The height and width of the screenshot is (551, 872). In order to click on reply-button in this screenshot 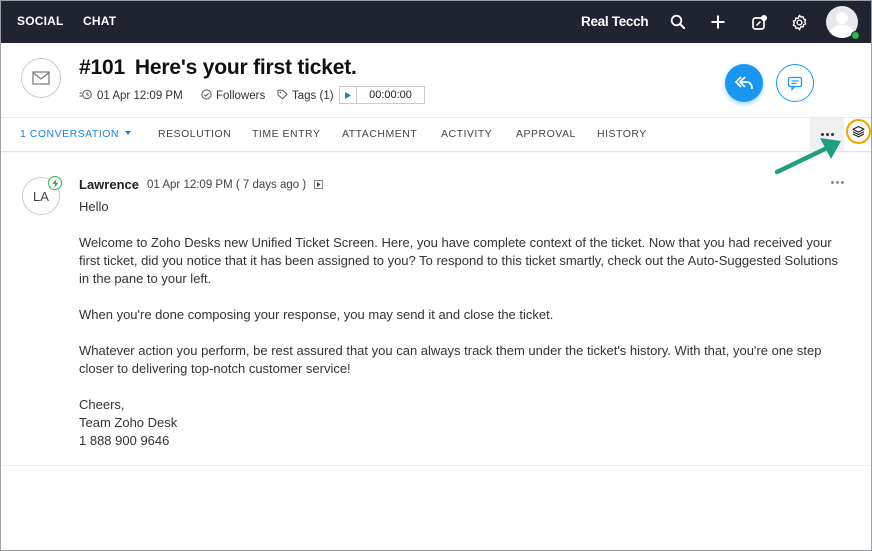, I will do `click(744, 83)`.